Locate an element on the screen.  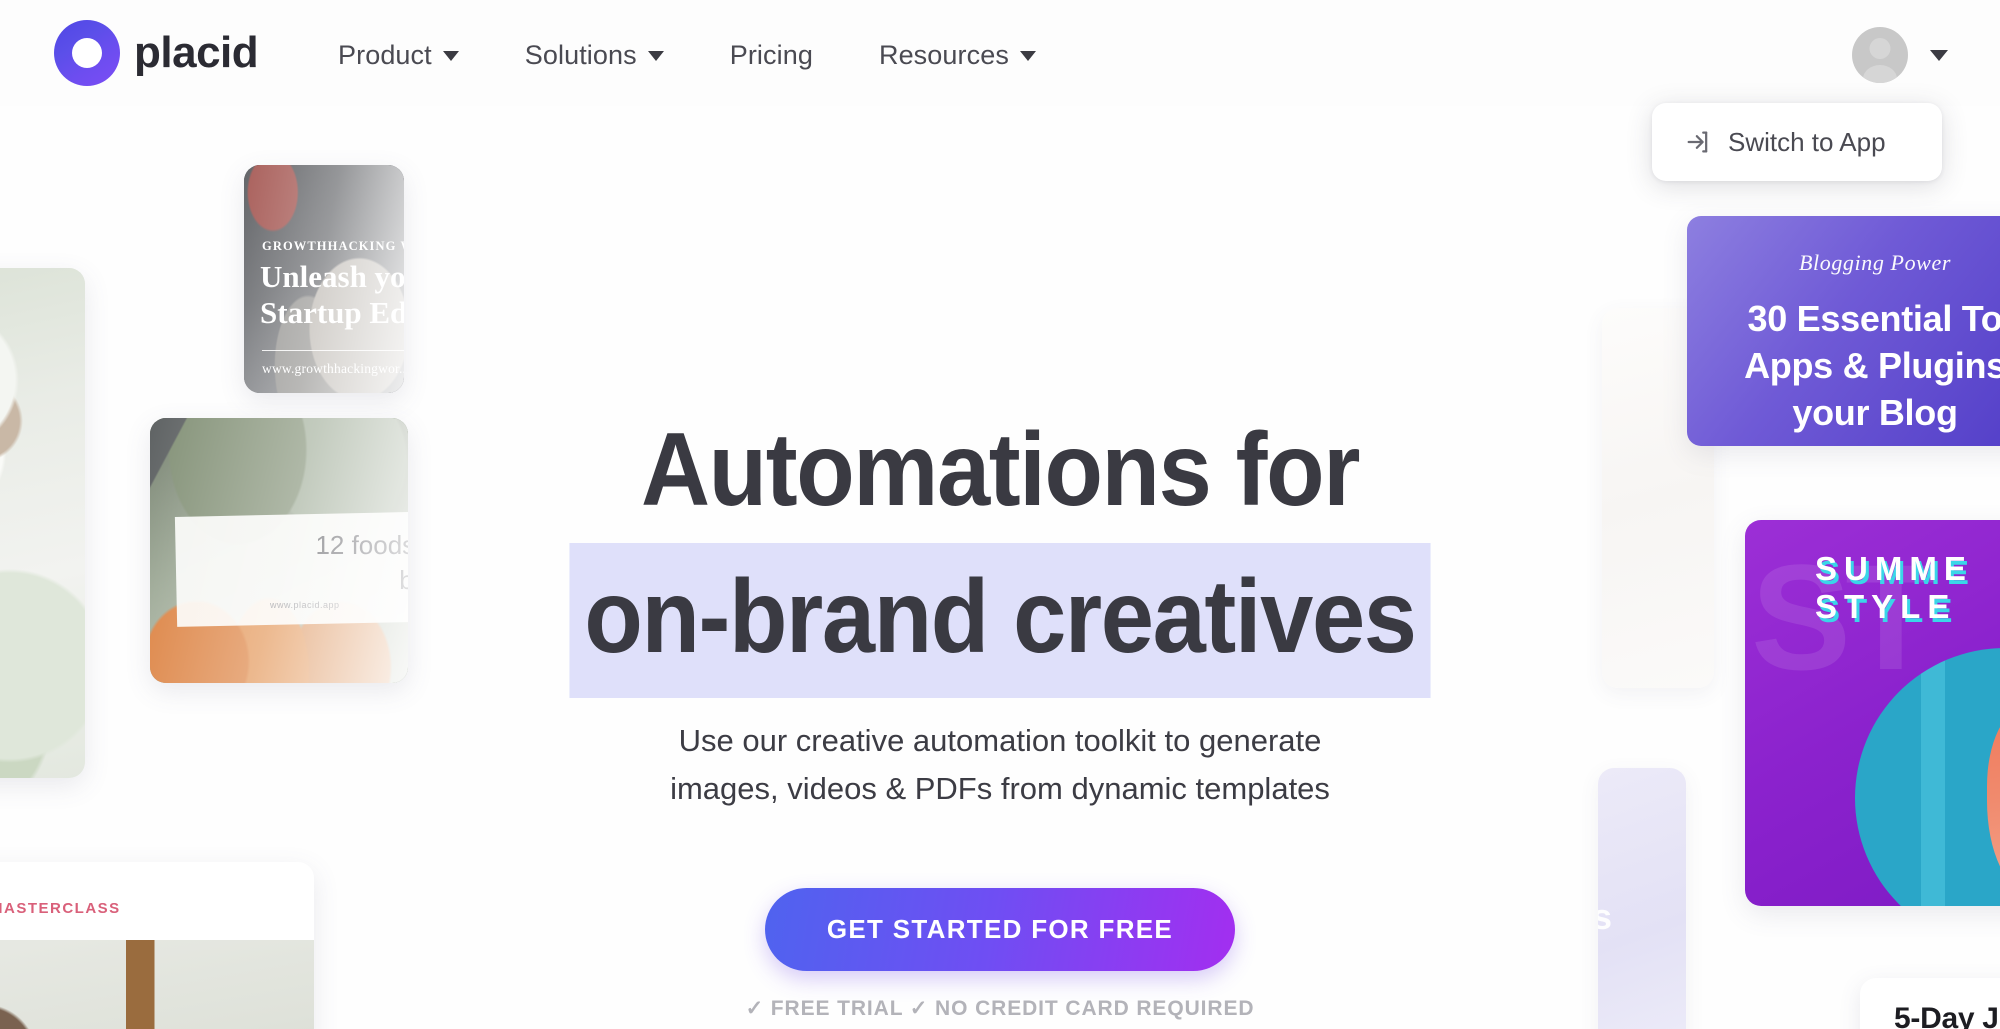
growth-title-line2: Startup Ed is located at coordinates (332, 312).